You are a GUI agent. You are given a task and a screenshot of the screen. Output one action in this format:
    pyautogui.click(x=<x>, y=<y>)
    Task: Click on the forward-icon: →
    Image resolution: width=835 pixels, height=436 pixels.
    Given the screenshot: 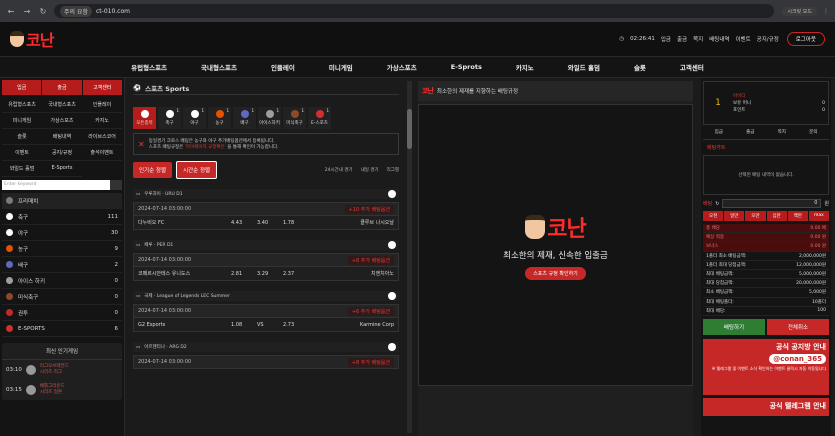 What is the action you would take?
    pyautogui.click(x=27, y=11)
    